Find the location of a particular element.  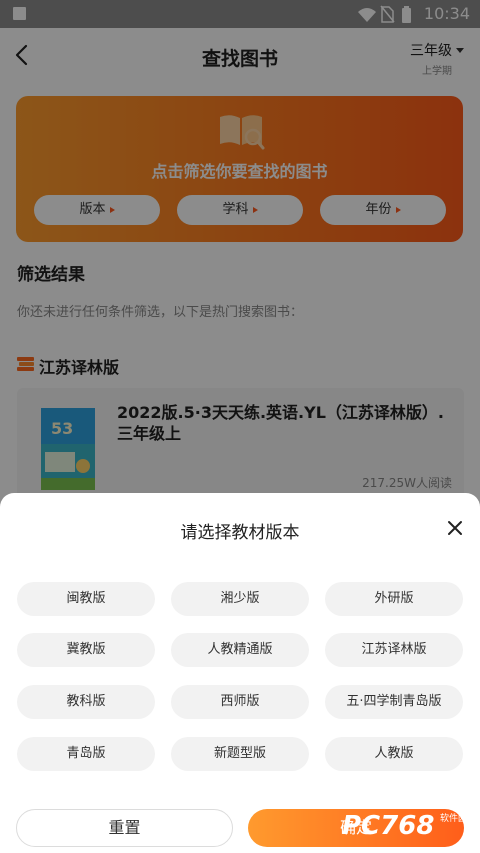

edition-option: 人教版 is located at coordinates (394, 754).